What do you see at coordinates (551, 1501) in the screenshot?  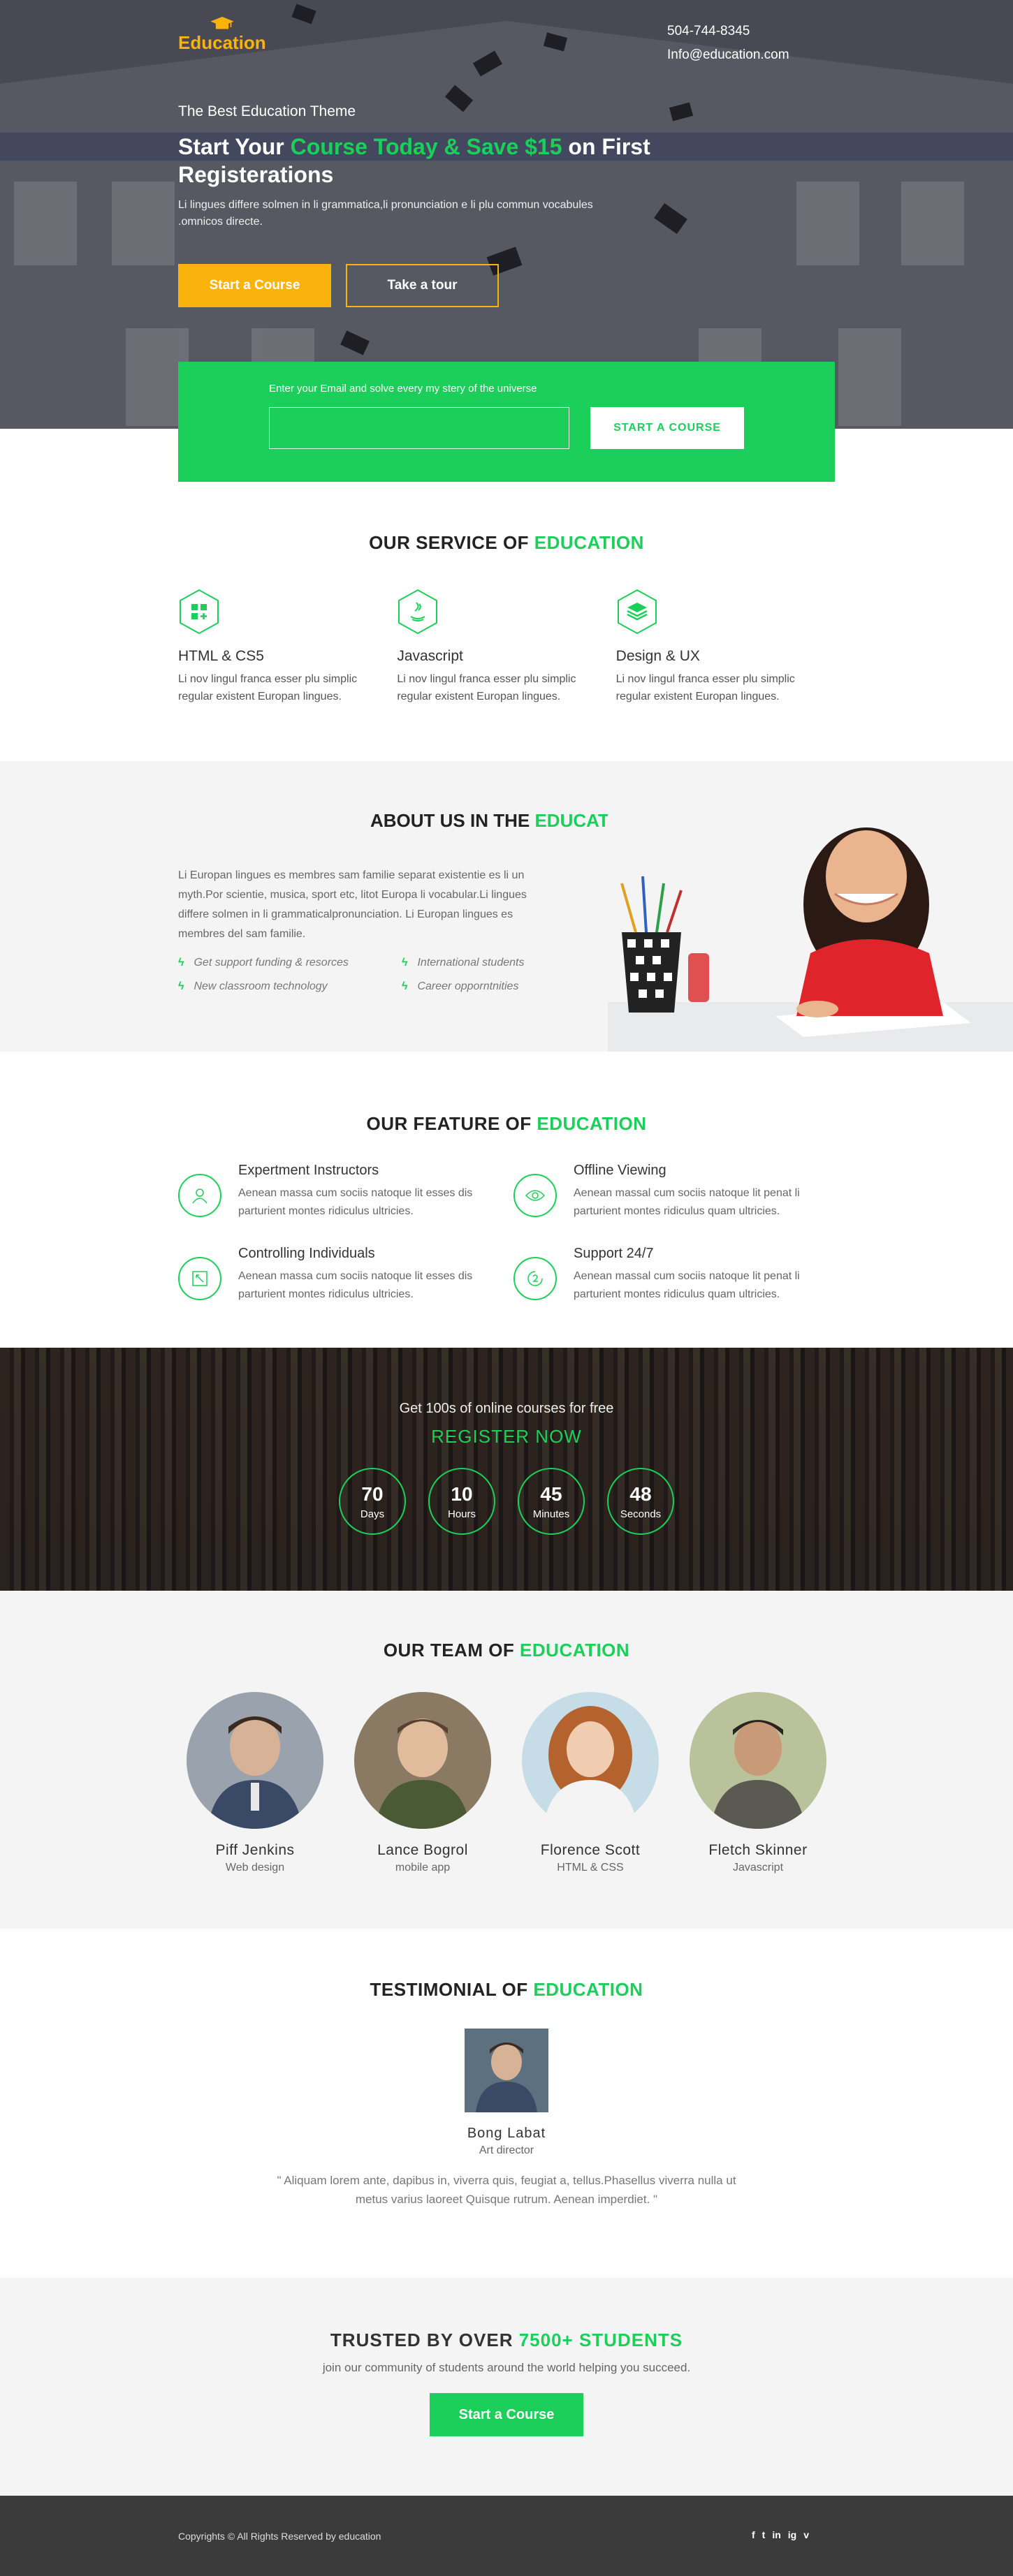 I see `timer-minutes: 45 Minutes` at bounding box center [551, 1501].